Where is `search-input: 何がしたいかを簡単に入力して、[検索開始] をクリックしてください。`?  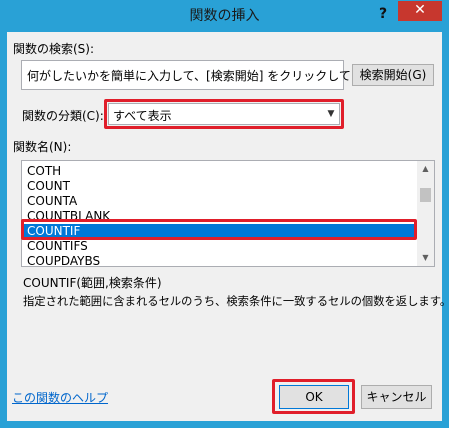
search-input: 何がしたいかを簡単に入力して、[検索開始] をクリックしてください。 is located at coordinates (216, 75).